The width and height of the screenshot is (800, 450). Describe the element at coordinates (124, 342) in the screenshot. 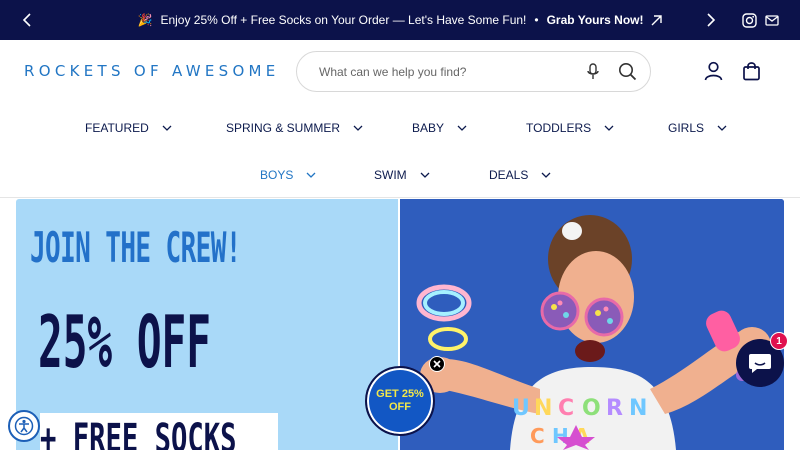

I see `promo-discount: 25% OFF` at that location.